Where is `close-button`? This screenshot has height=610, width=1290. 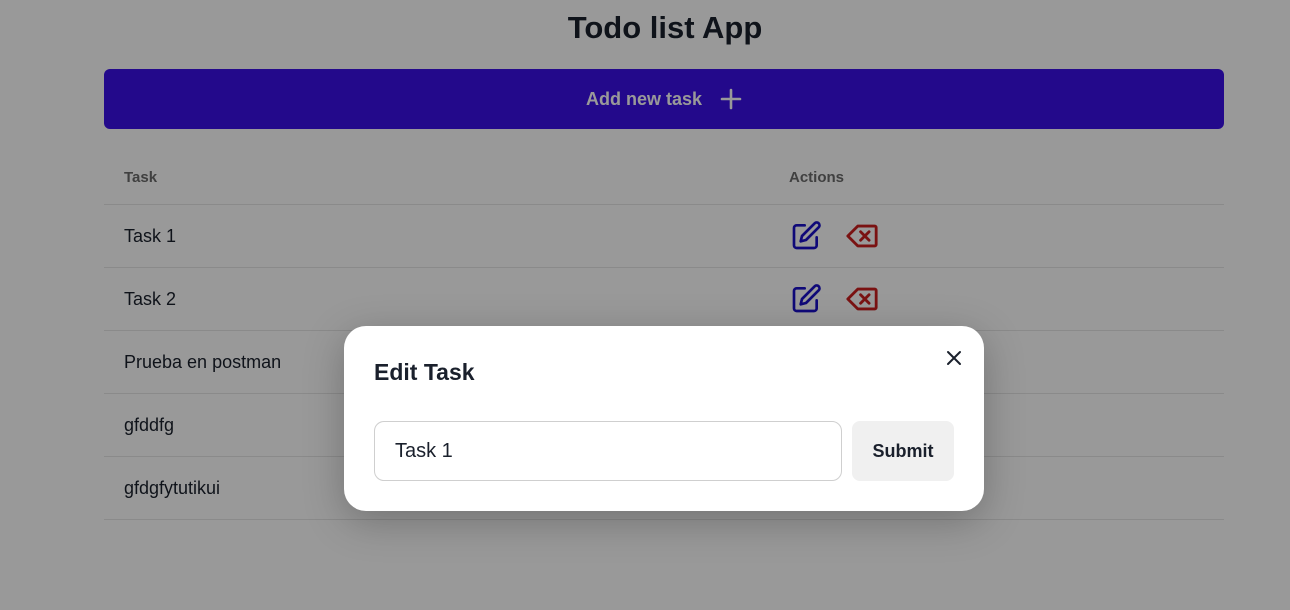
close-button is located at coordinates (954, 358).